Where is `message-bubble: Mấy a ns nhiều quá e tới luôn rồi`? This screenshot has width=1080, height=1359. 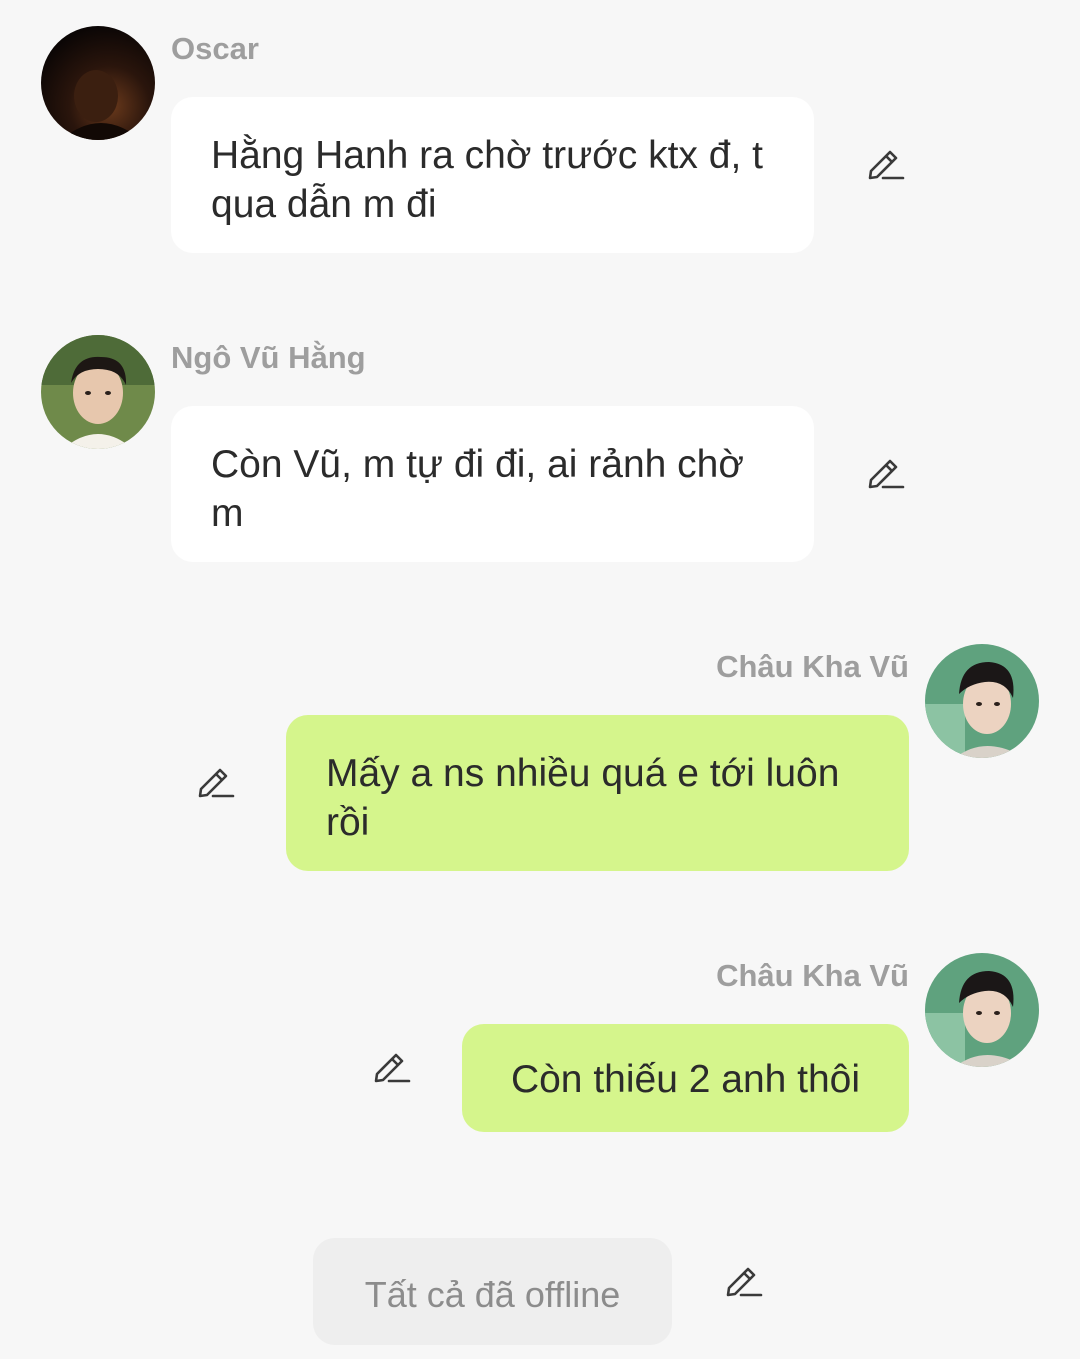 message-bubble: Mấy a ns nhiều quá e tới luôn rồi is located at coordinates (597, 793).